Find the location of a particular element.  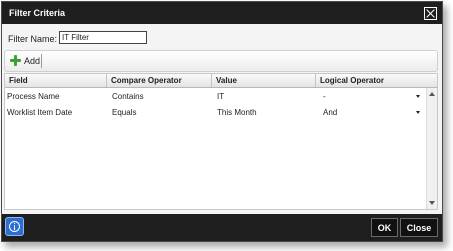

info-icon is located at coordinates (14, 226).